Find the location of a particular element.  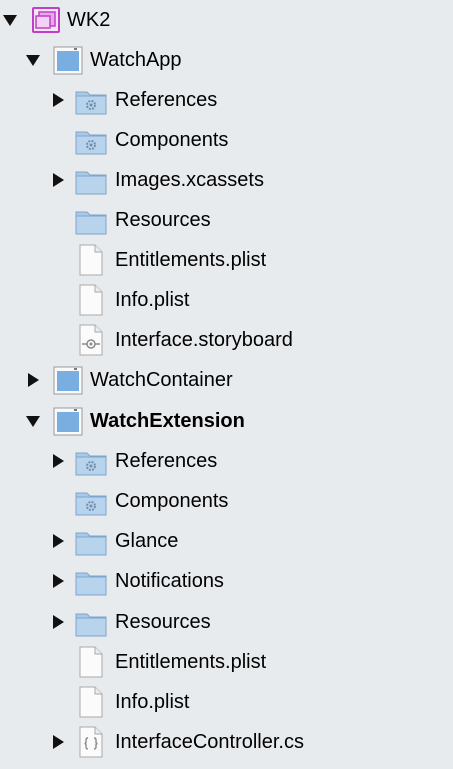

tree-row-label: Interface.storyboard is located at coordinates (204, 340).